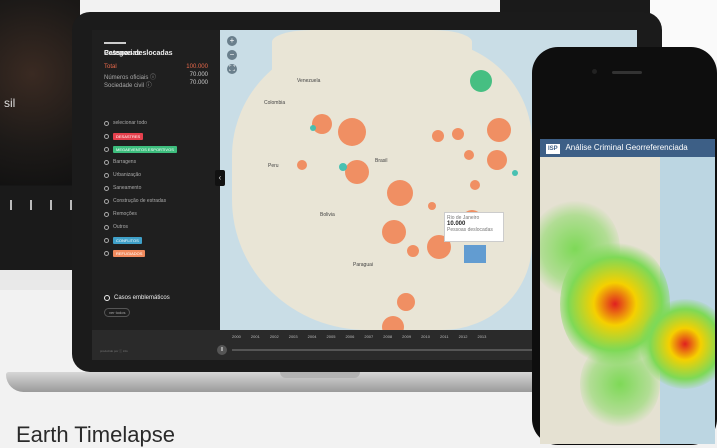  What do you see at coordinates (327, 215) in the screenshot?
I see `map-label: Bolivia` at bounding box center [327, 215].